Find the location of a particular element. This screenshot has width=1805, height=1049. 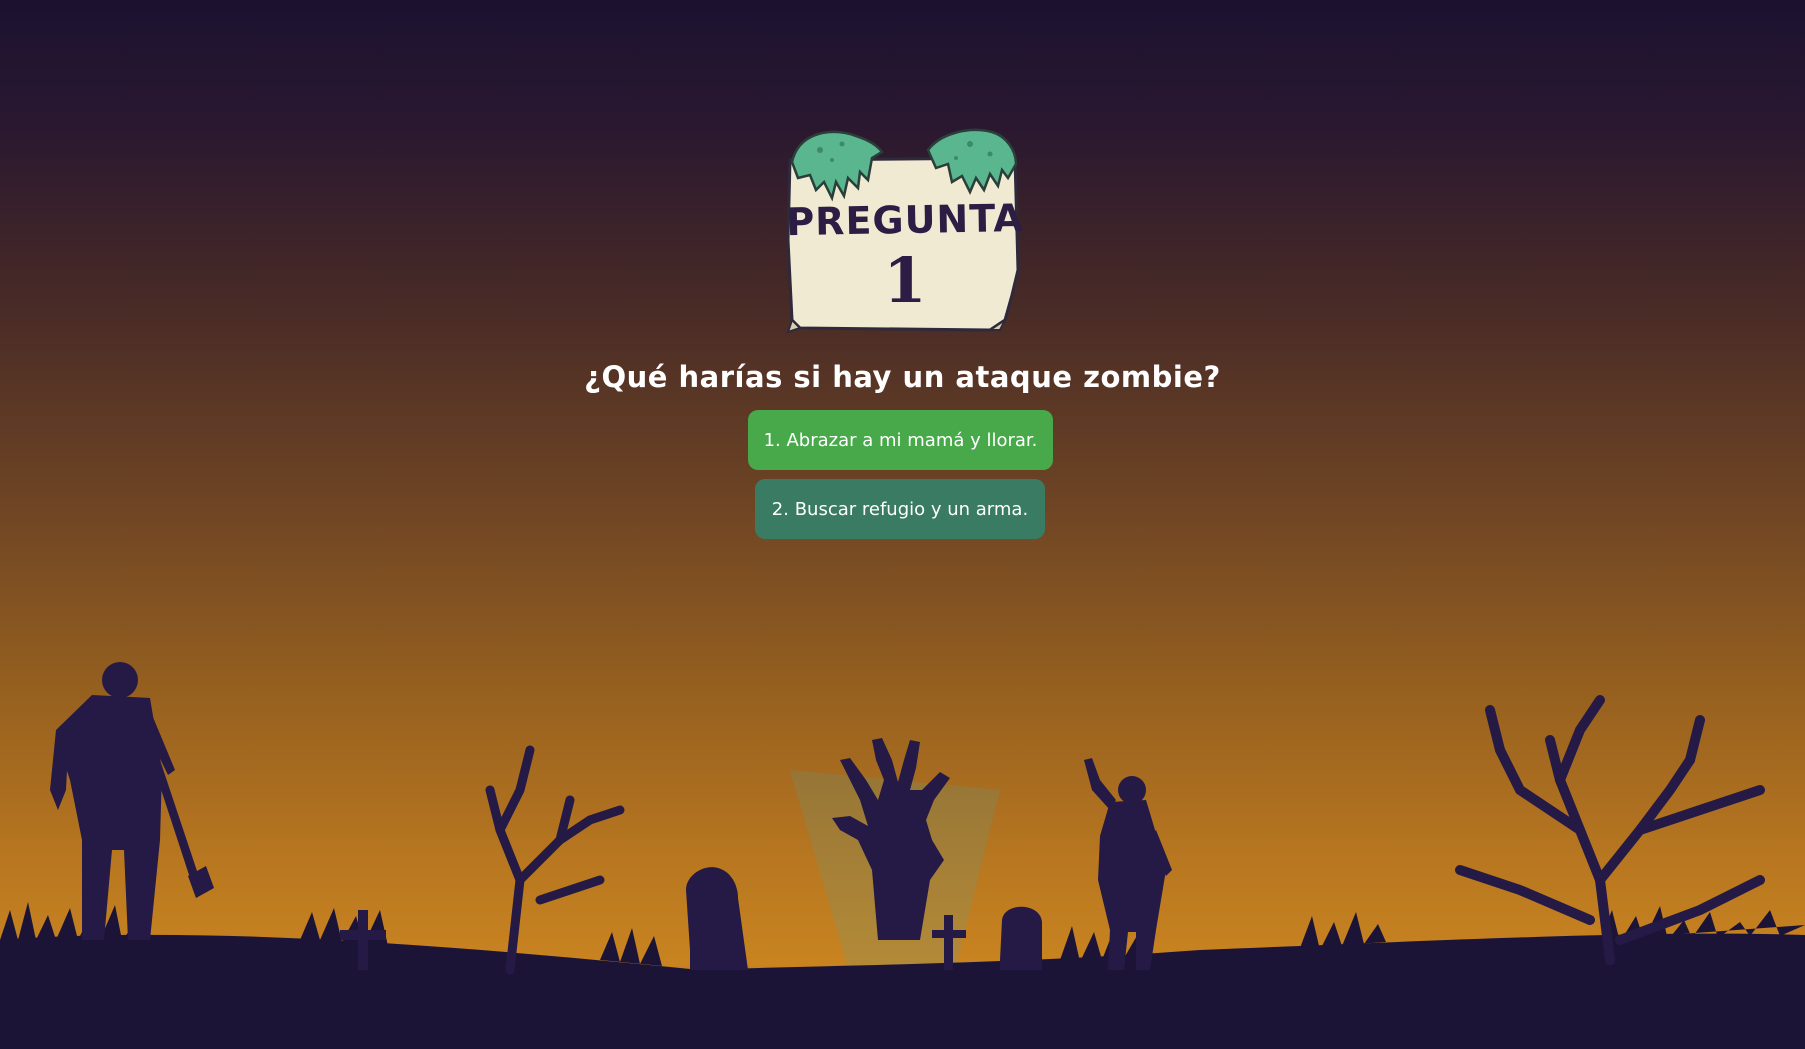

answer-button-2: 2. Buscar refugio y un arma. is located at coordinates (900, 509).